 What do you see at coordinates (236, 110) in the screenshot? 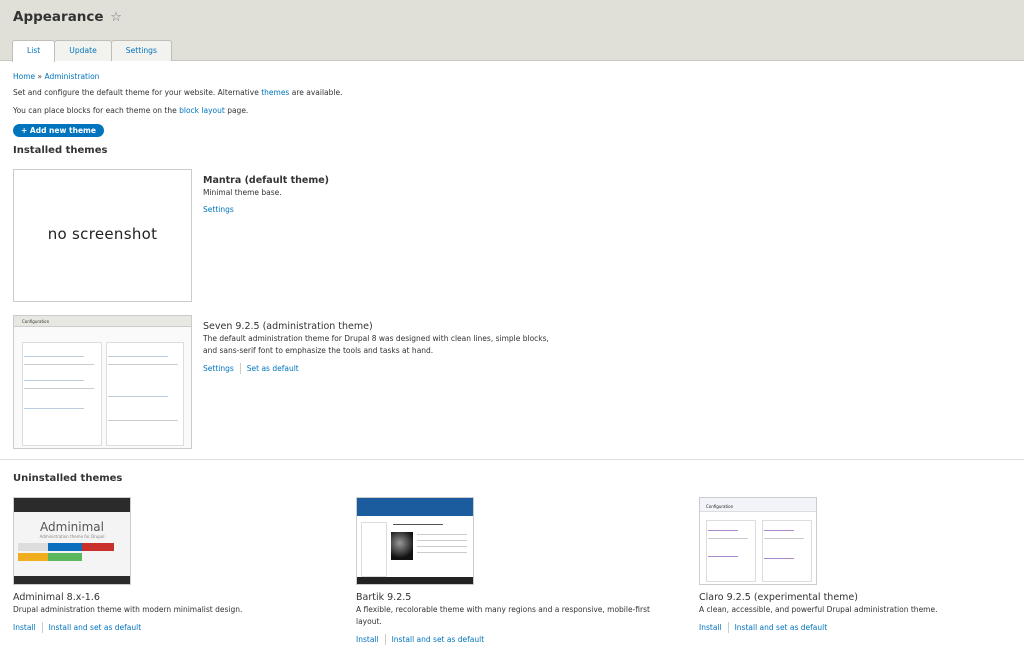
I see `intro-text-2-end: page.` at bounding box center [236, 110].